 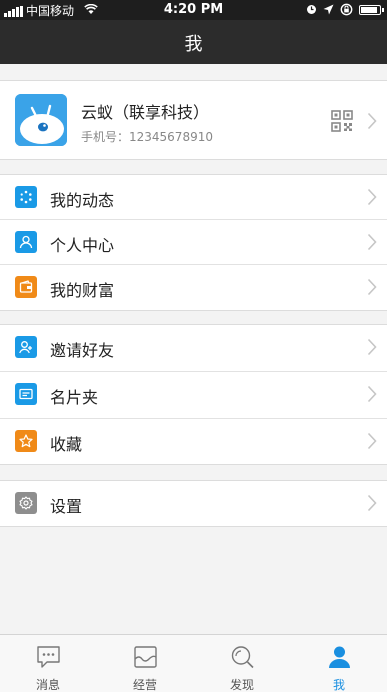 I want to click on tab-discover: 发现, so click(x=242, y=663).